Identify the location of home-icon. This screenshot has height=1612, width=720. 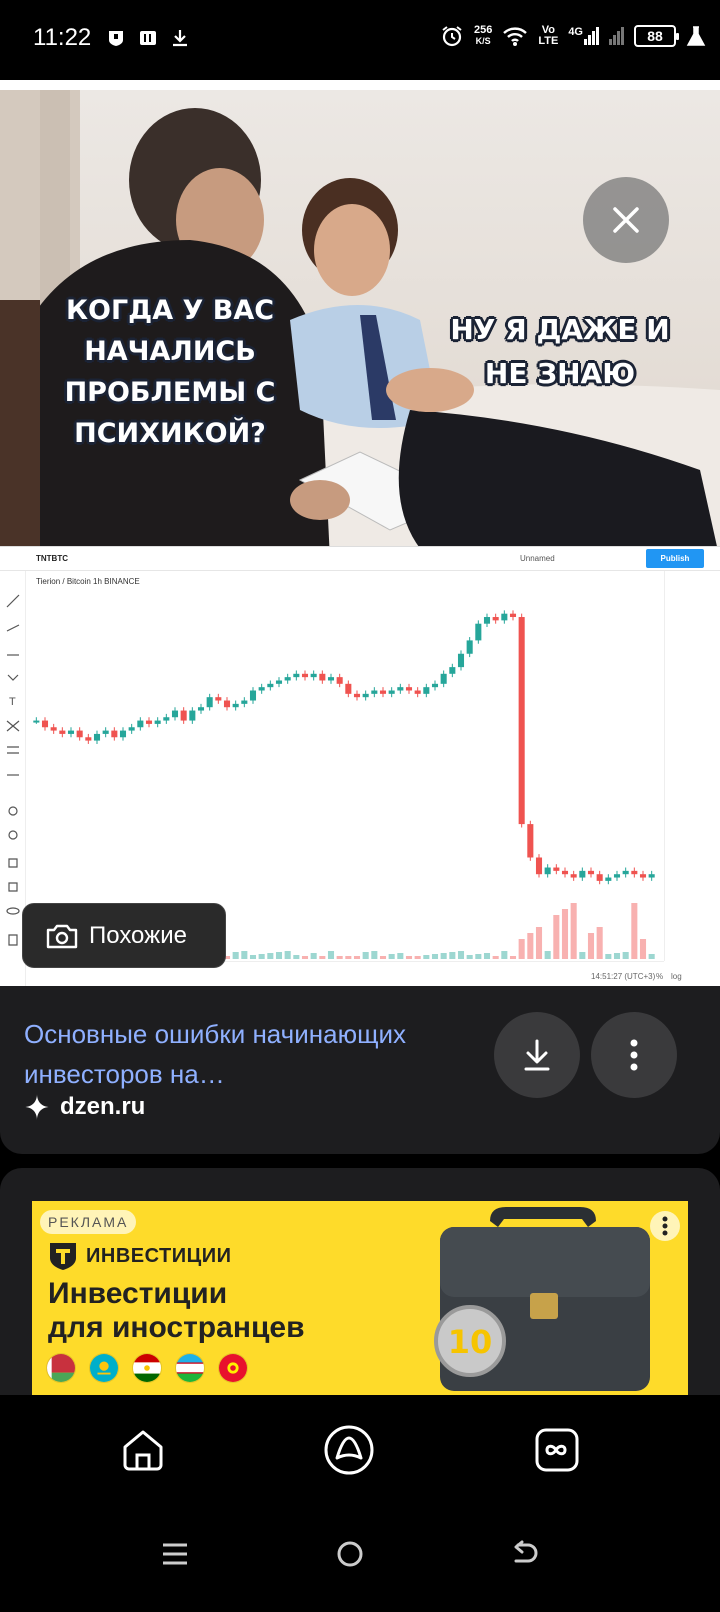
(143, 1450).